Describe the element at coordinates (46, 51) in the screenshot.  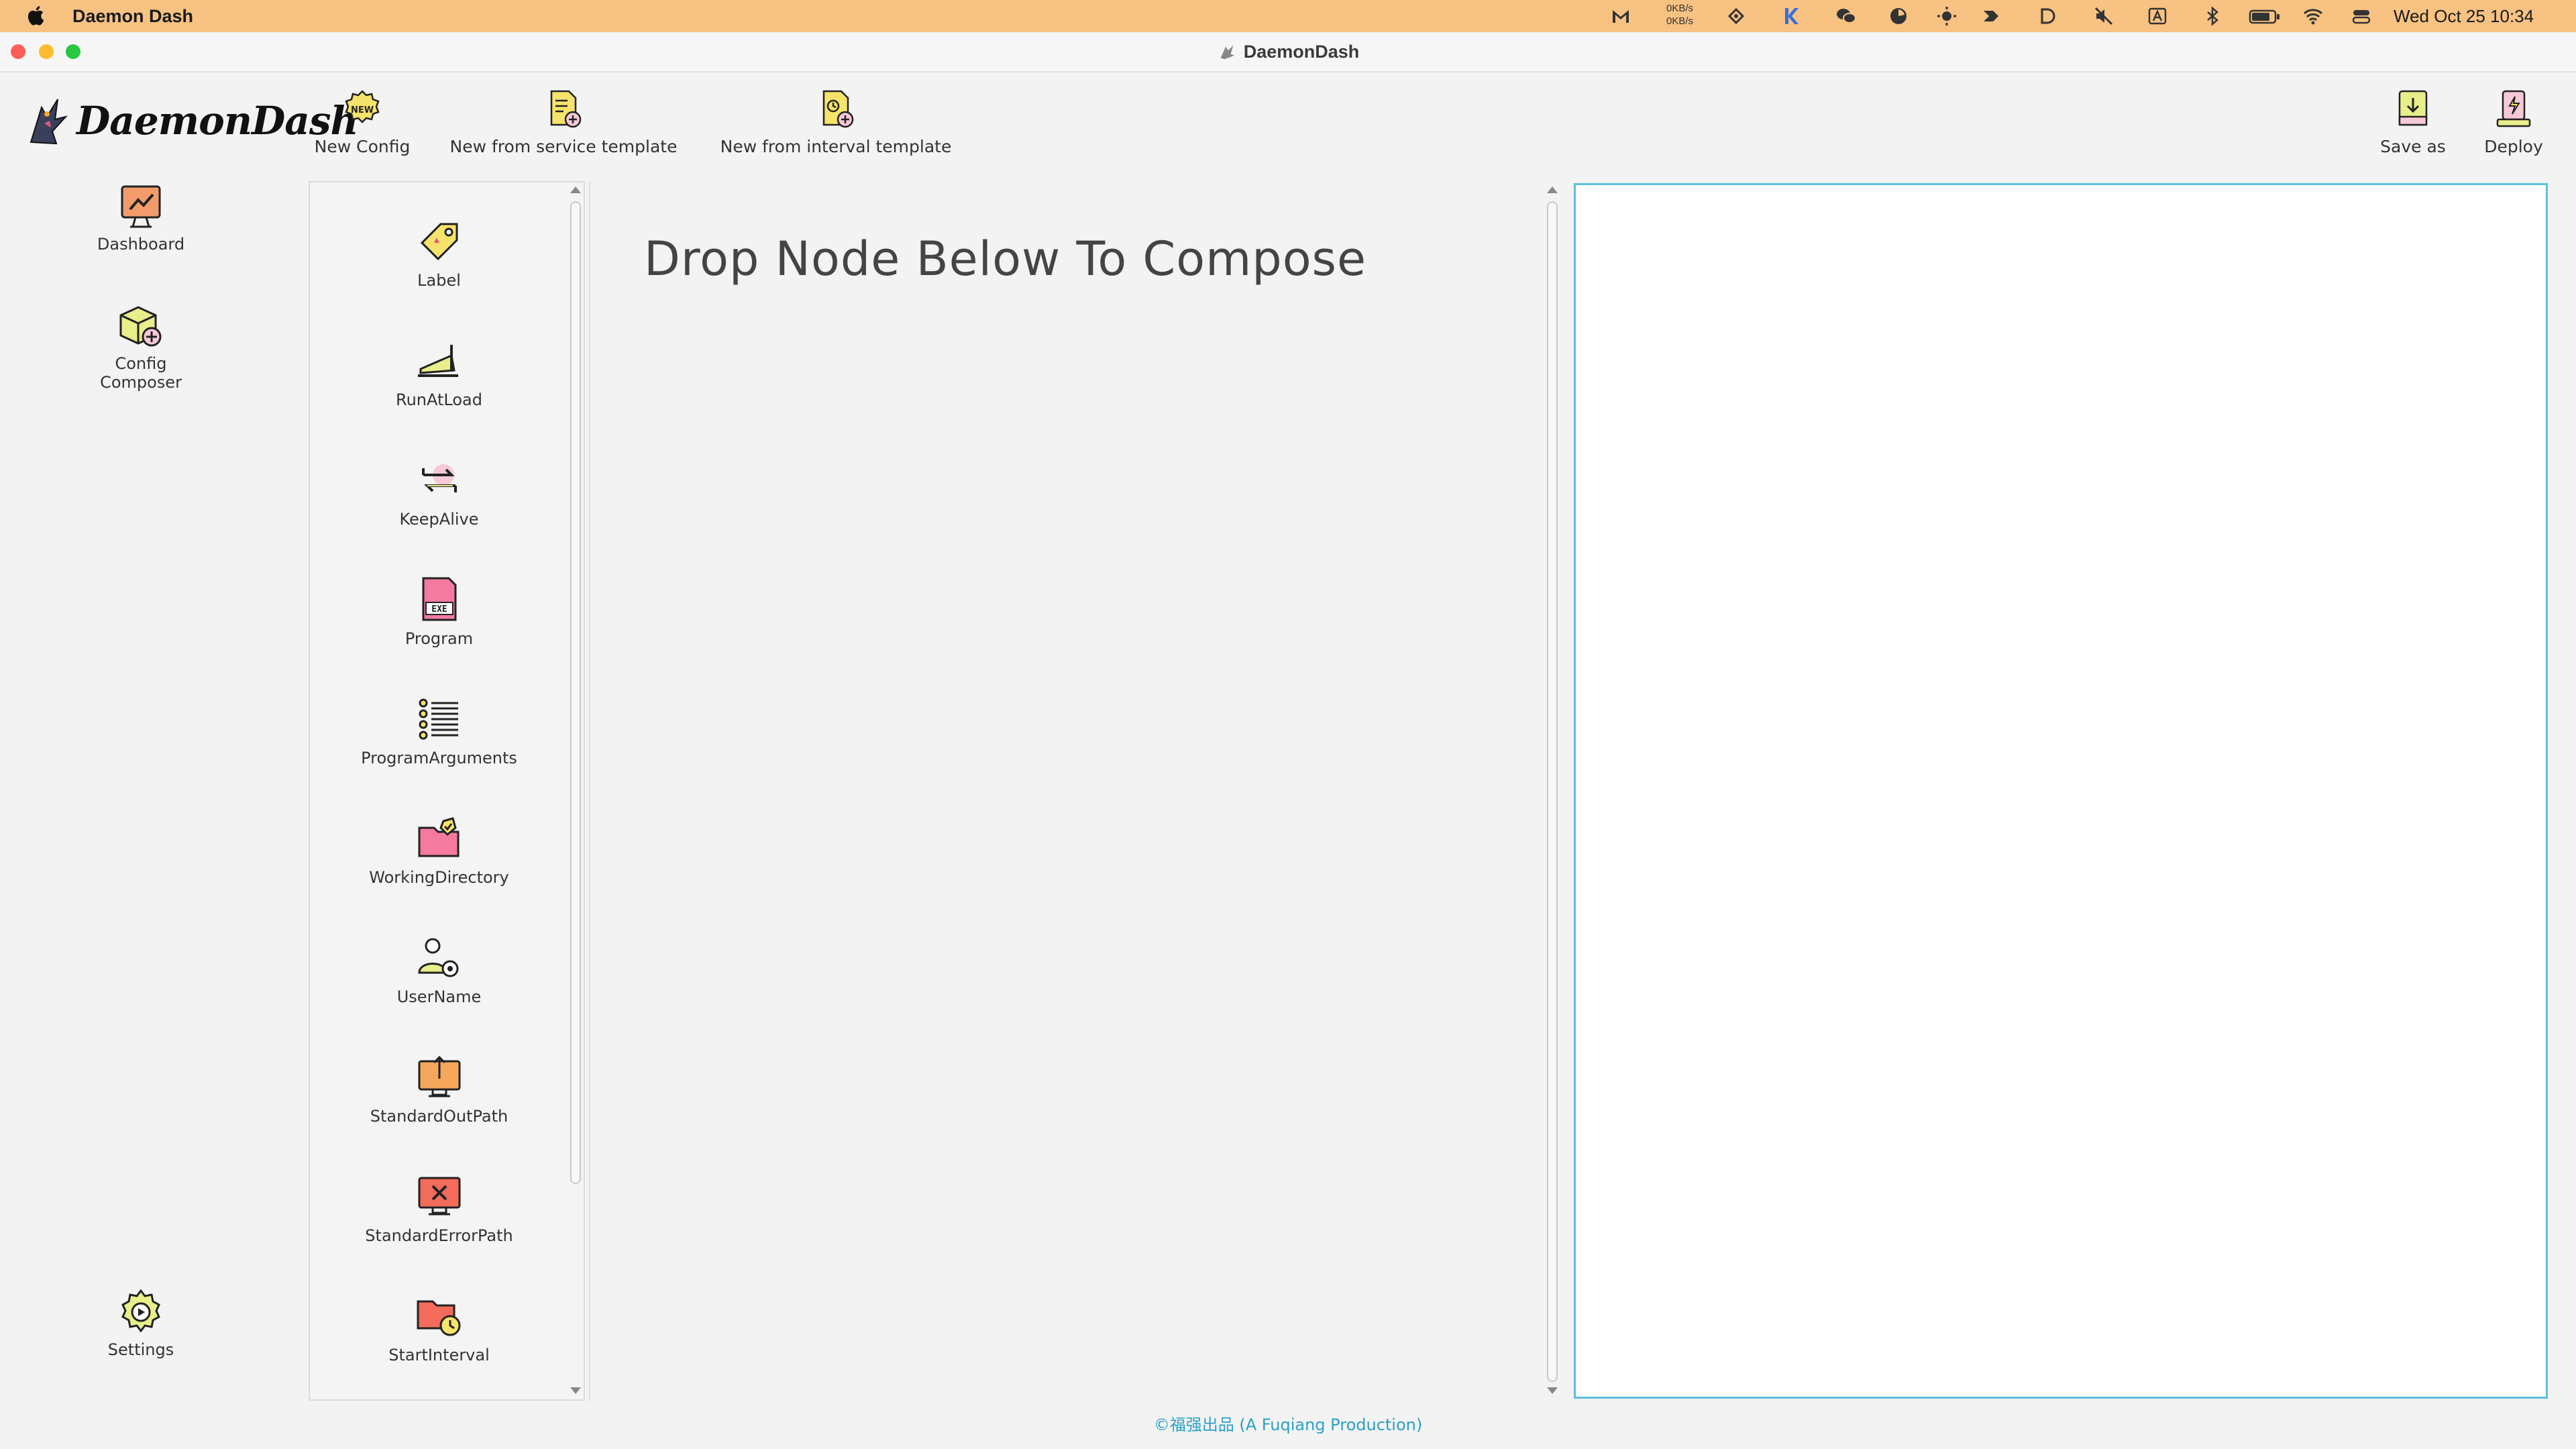
I see `window-minimize-button` at that location.